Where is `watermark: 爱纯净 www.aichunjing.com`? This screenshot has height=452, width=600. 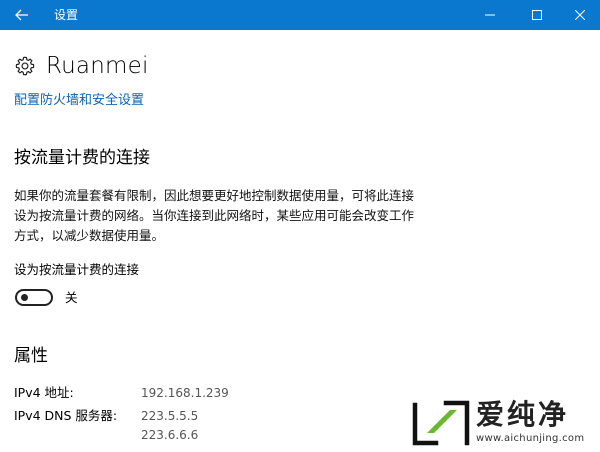
watermark: 爱纯净 www.aichunjing.com is located at coordinates (503, 423).